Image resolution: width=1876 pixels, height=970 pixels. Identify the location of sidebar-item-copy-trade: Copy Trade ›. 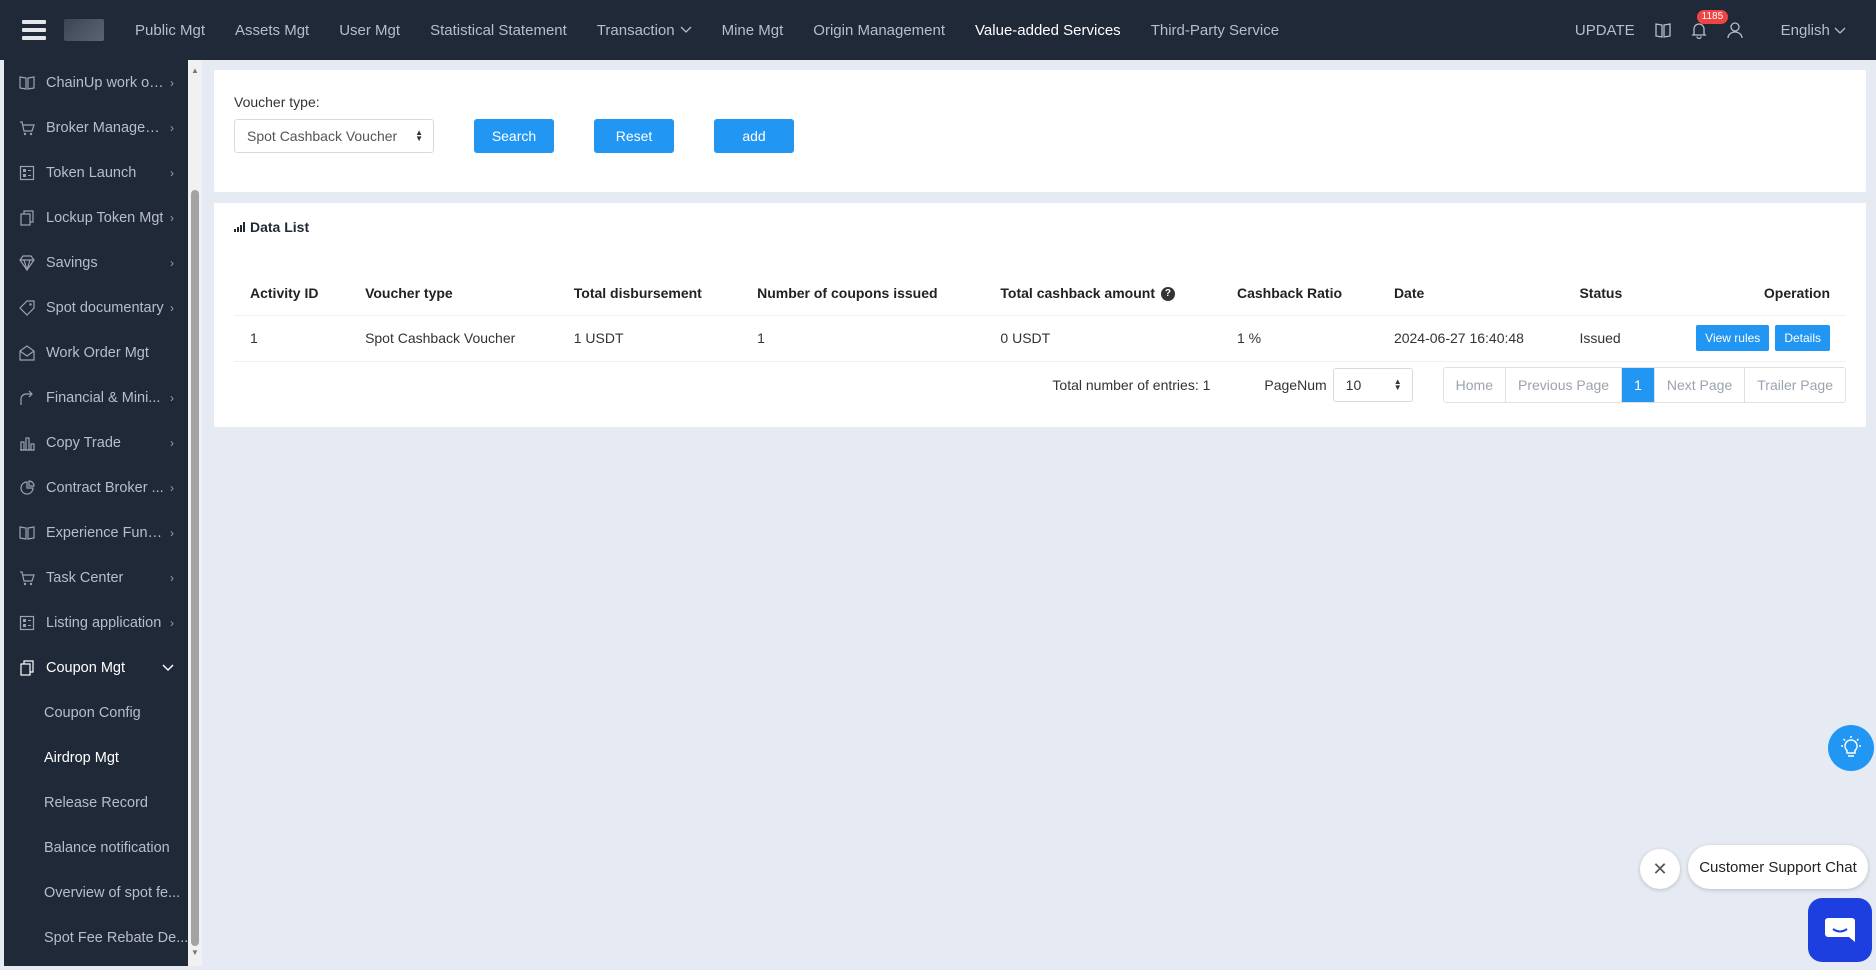
(96, 442).